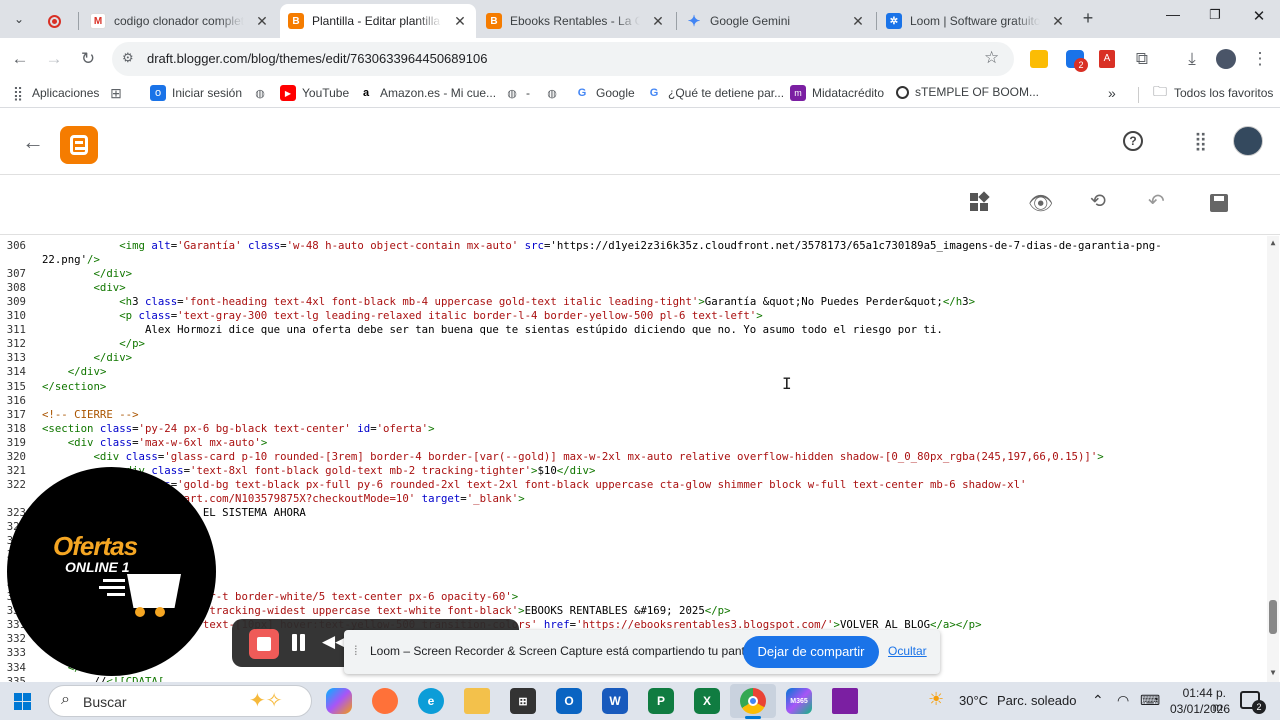 The image size is (1280, 720). What do you see at coordinates (1142, 59) in the screenshot?
I see `puzzle-icon: ⧉` at bounding box center [1142, 59].